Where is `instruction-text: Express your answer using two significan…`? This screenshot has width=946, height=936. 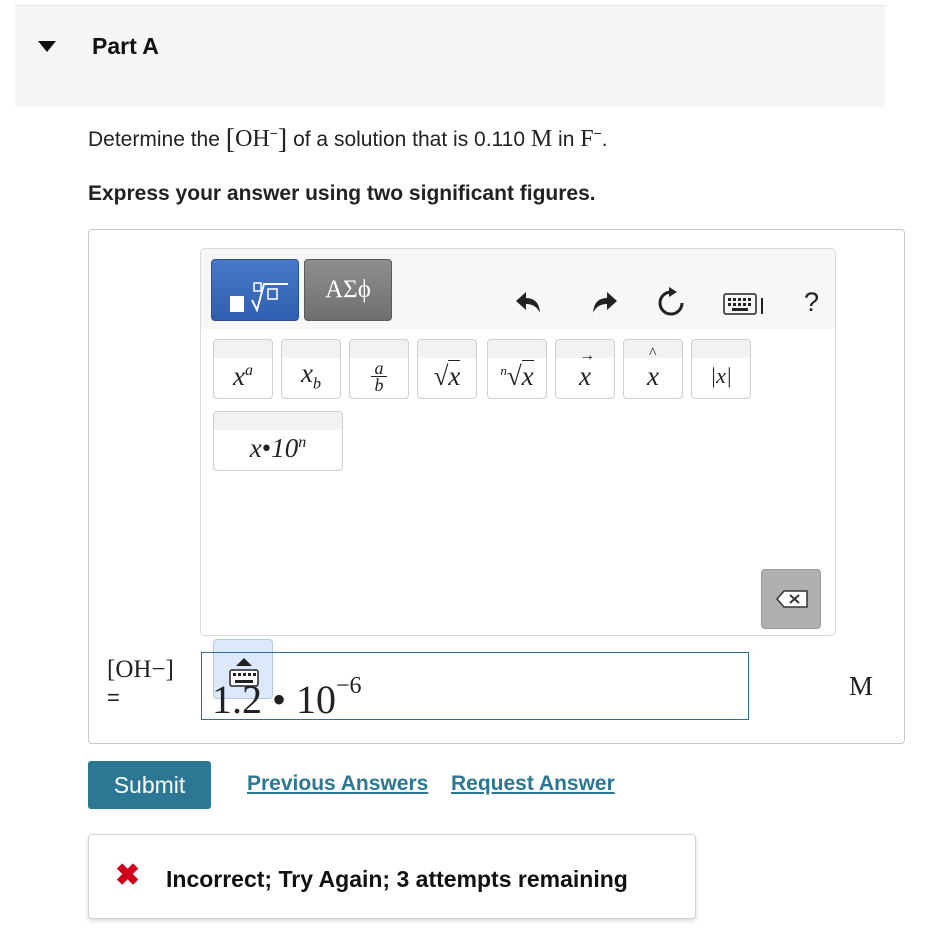 instruction-text: Express your answer using two significan… is located at coordinates (342, 193).